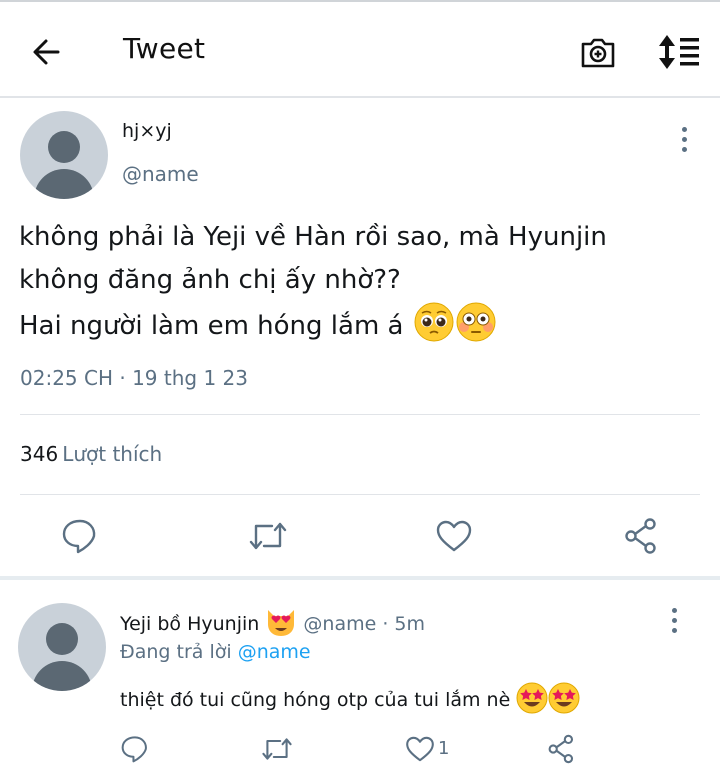 This screenshot has width=720, height=771. I want to click on display-name: hj×yj, so click(147, 131).